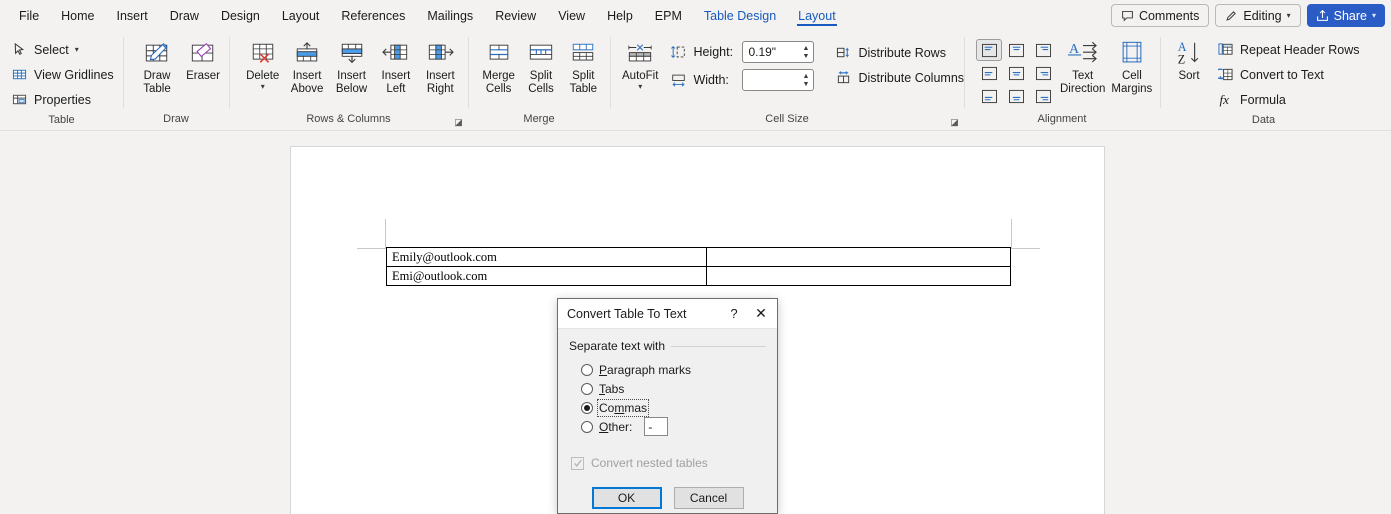 This screenshot has height=514, width=1391. Describe the element at coordinates (668, 16) in the screenshot. I see `tab-epm: EPM` at that location.